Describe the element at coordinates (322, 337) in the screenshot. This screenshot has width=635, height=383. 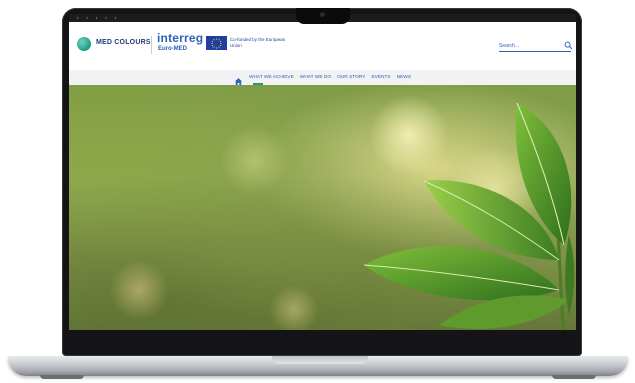
I see `screen-bezel-bottom` at that location.